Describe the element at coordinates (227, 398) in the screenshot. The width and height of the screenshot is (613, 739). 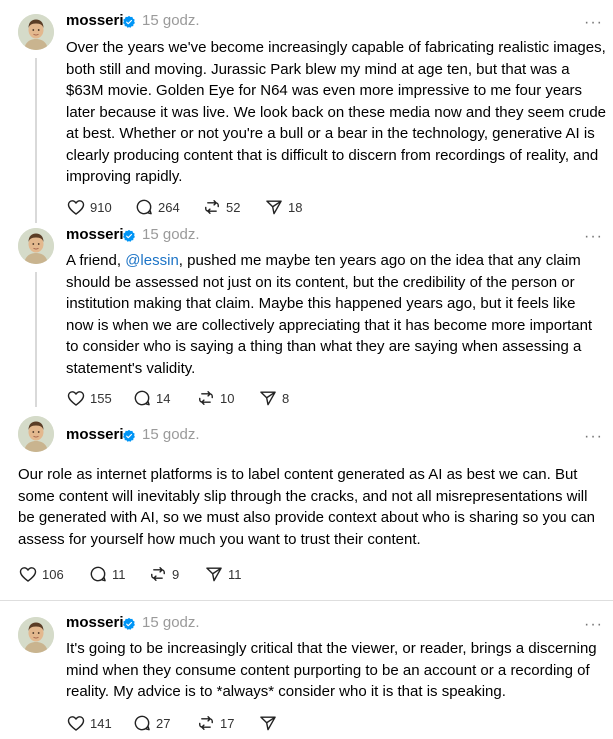
I see `repost-count: 10` at that location.